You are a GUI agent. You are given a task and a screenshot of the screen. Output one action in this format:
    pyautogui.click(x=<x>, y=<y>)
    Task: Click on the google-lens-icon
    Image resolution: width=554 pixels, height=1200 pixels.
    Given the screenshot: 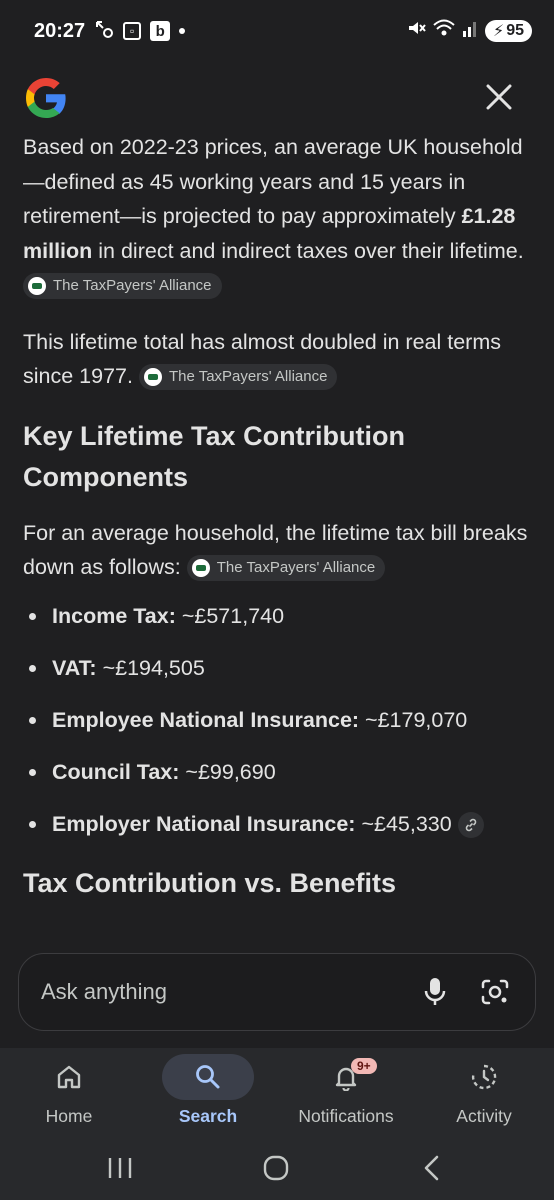 What is the action you would take?
    pyautogui.click(x=495, y=992)
    